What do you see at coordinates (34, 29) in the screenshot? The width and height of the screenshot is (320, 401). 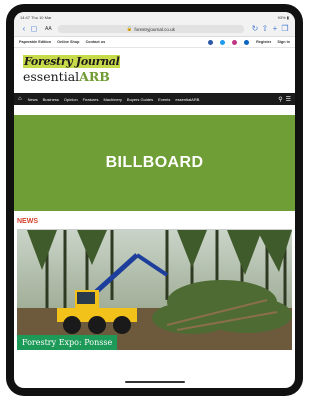 I see `book-icon: ◻` at bounding box center [34, 29].